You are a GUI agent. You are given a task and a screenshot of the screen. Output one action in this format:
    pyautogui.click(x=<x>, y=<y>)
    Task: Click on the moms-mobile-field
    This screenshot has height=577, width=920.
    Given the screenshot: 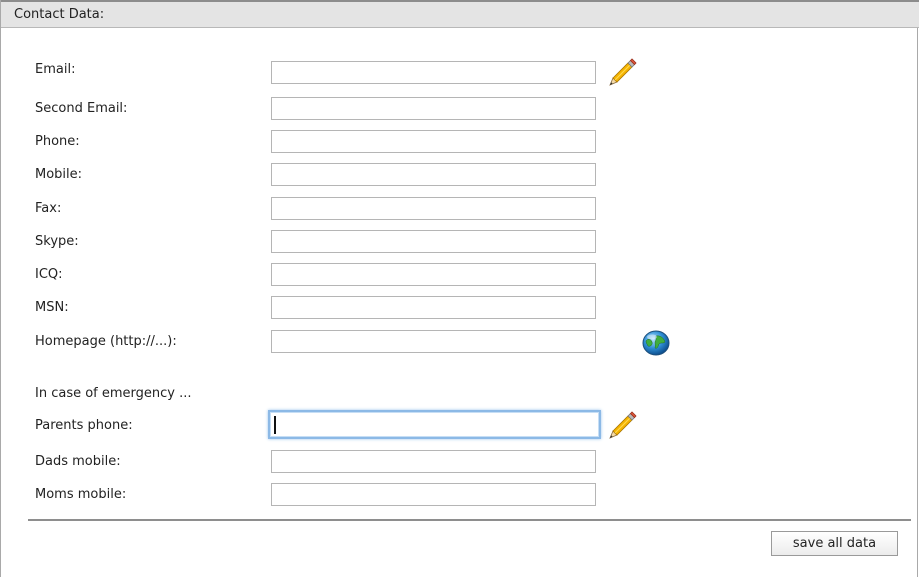 What is the action you would take?
    pyautogui.click(x=433, y=494)
    